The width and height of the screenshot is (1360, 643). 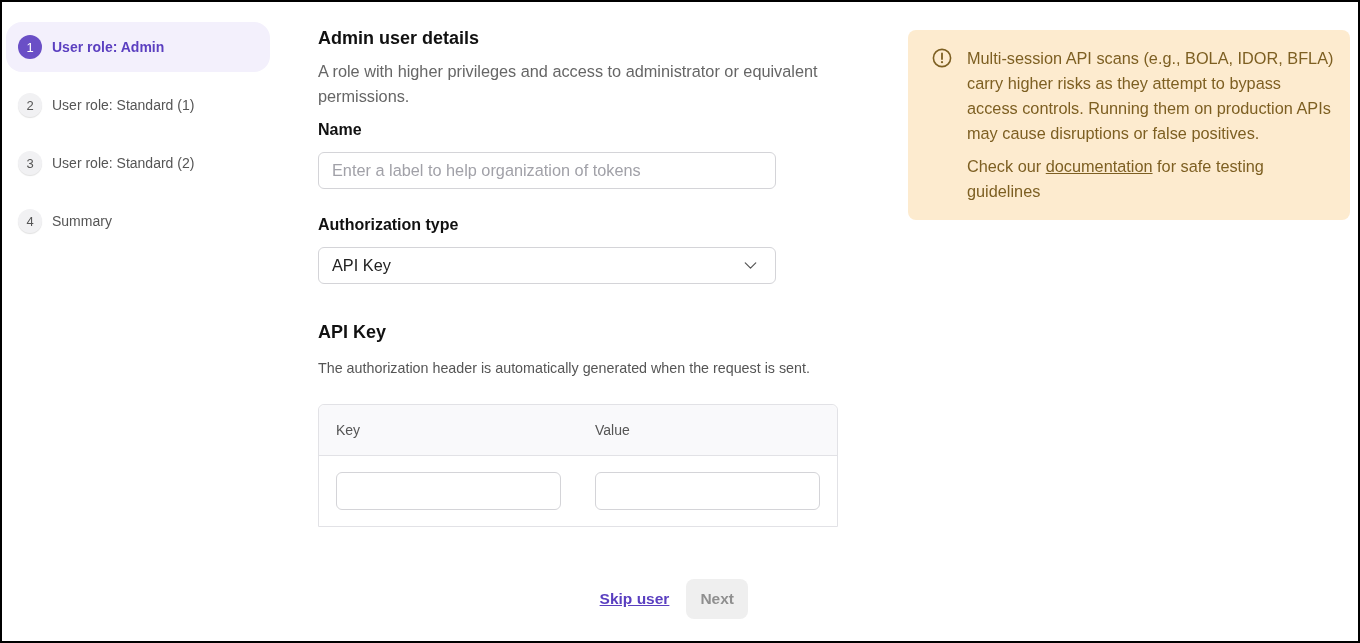 What do you see at coordinates (138, 163) in the screenshot?
I see `step-item: 3 User role: Standard (2)` at bounding box center [138, 163].